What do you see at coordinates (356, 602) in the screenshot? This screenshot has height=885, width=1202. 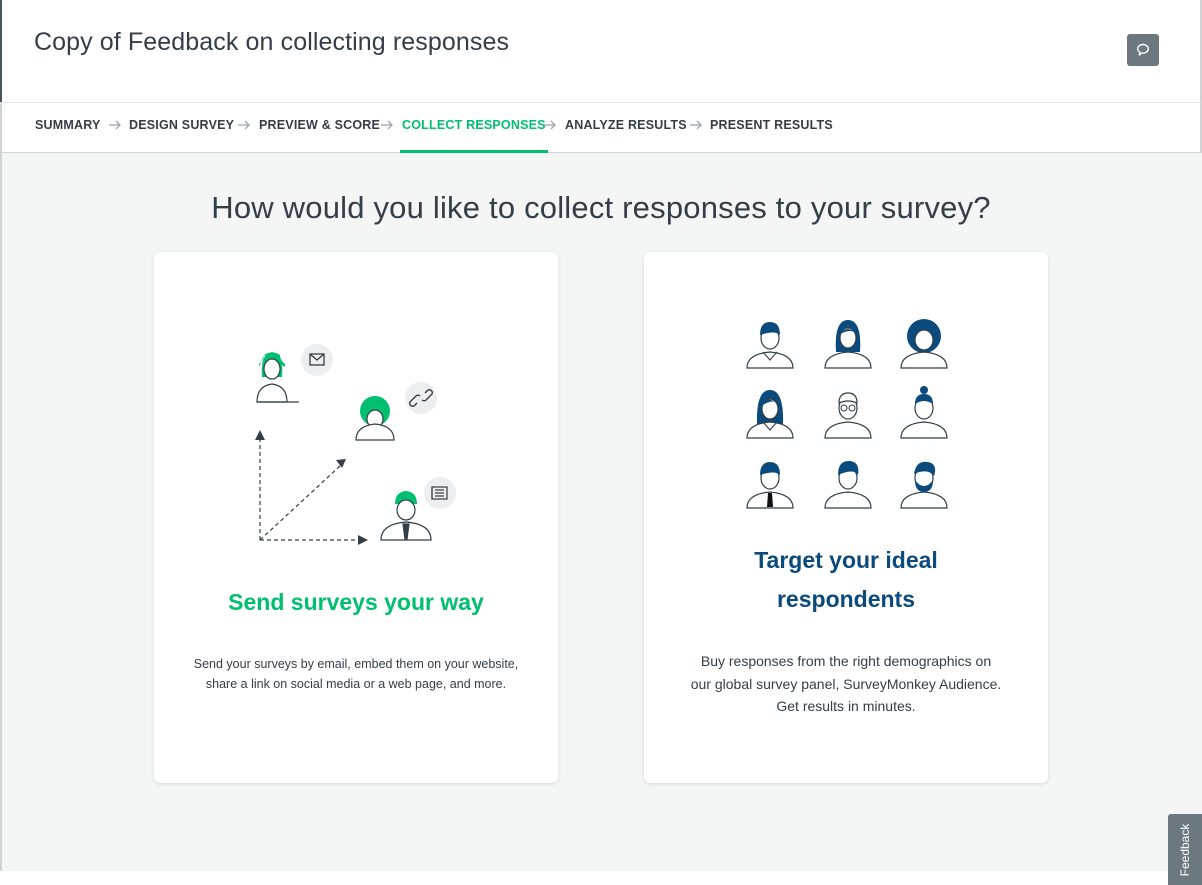 I see `send-surveys-heading: Send surveys your way` at bounding box center [356, 602].